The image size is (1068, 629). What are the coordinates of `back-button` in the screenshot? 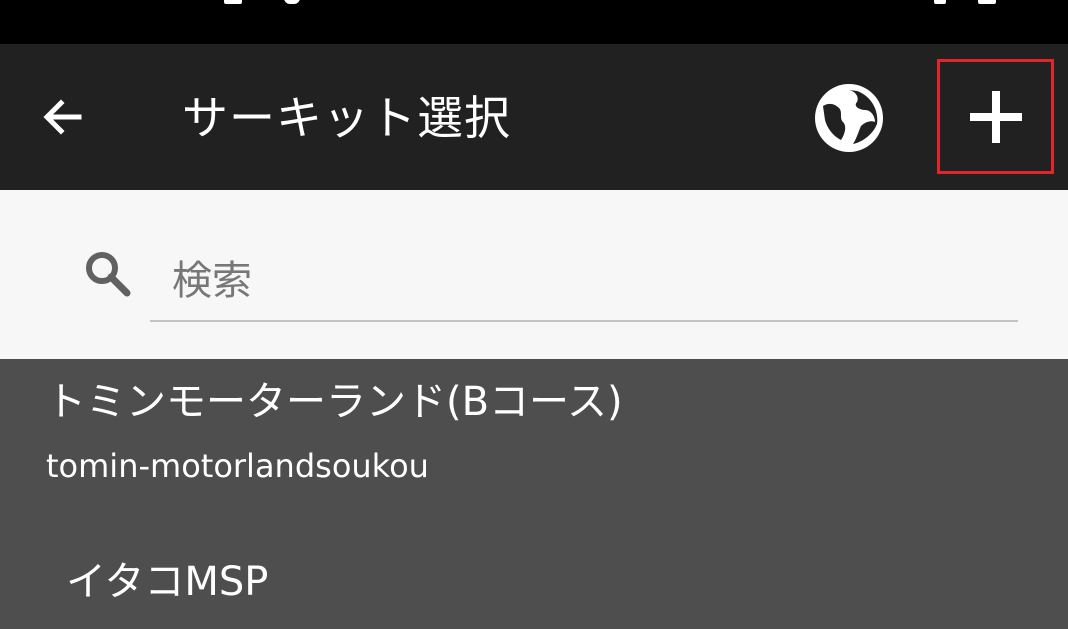 It's located at (63, 117).